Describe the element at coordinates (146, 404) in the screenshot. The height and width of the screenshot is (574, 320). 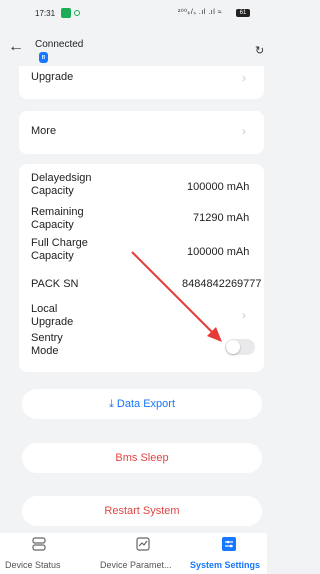
I see `data-export-label: Data Export` at that location.